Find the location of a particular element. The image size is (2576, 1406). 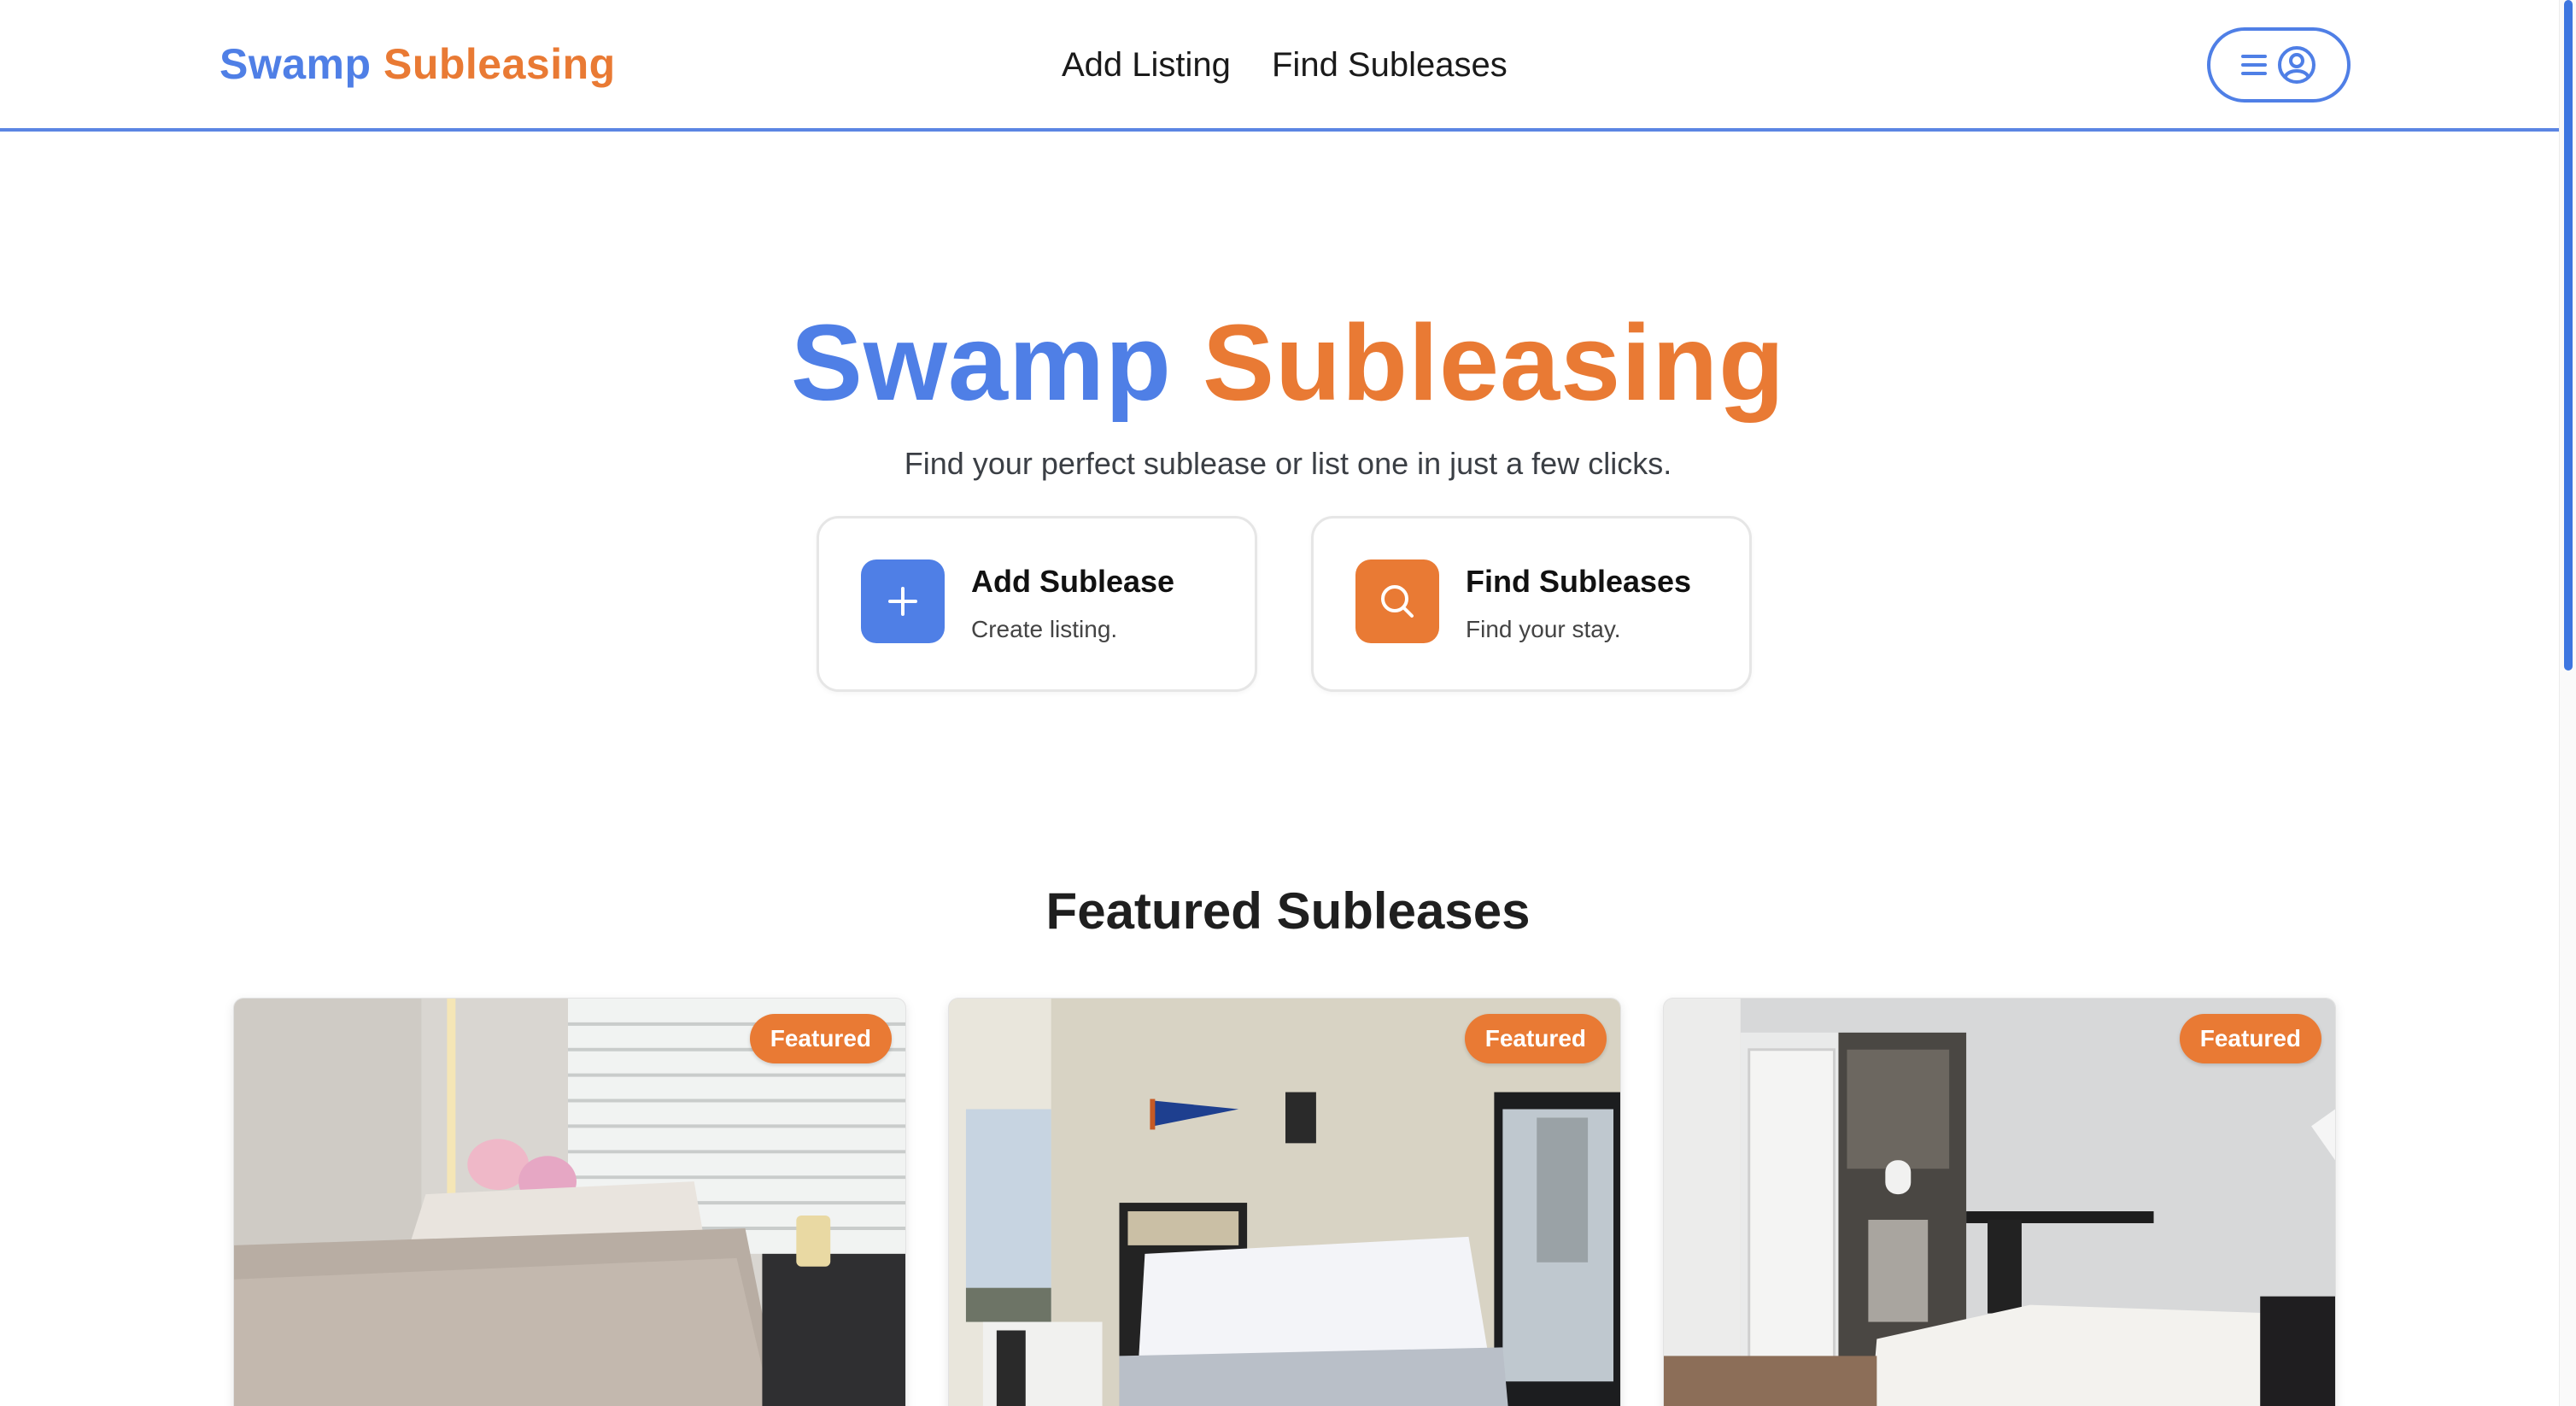

main-nav: Add Listing Find Subleases is located at coordinates (1288, 69).